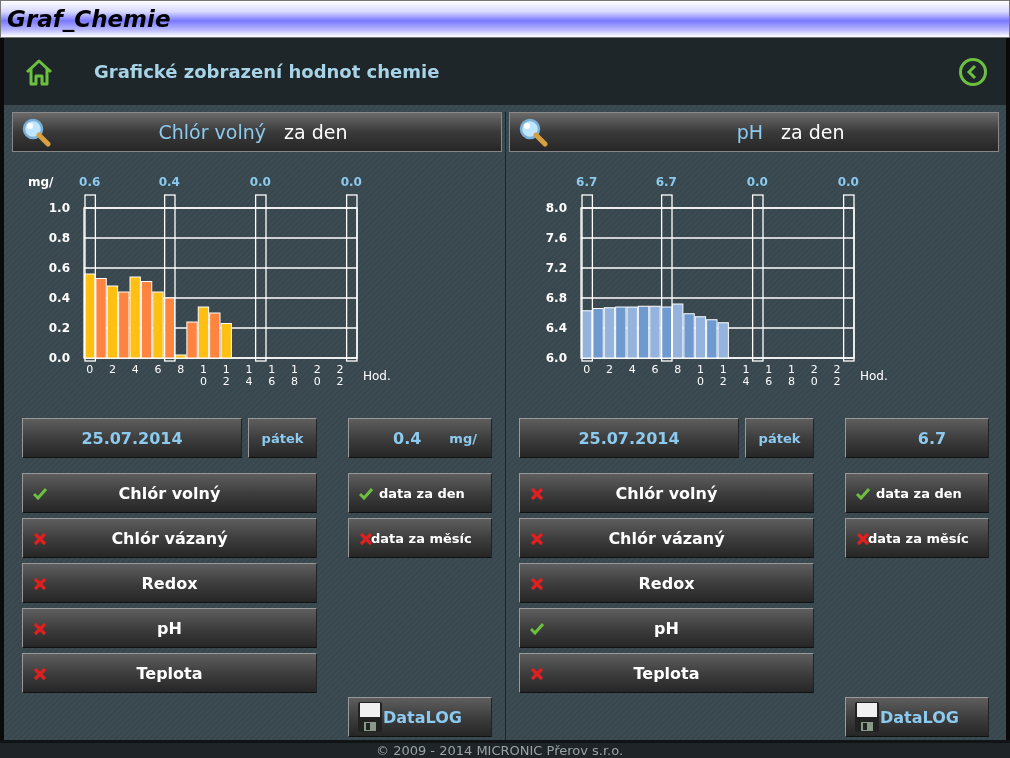 The width and height of the screenshot is (1010, 758). I want to click on axis-label: 0.0, so click(59, 358).